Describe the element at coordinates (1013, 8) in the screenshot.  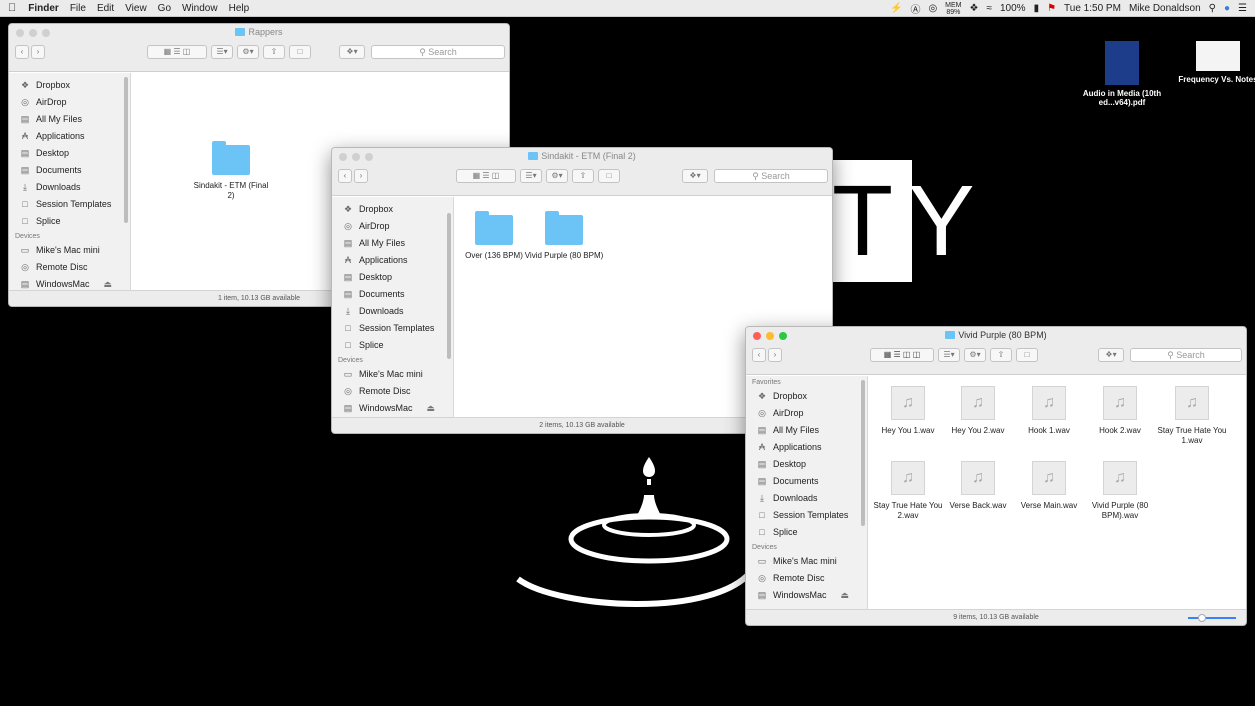
I see `battery-percent: 100%` at that location.